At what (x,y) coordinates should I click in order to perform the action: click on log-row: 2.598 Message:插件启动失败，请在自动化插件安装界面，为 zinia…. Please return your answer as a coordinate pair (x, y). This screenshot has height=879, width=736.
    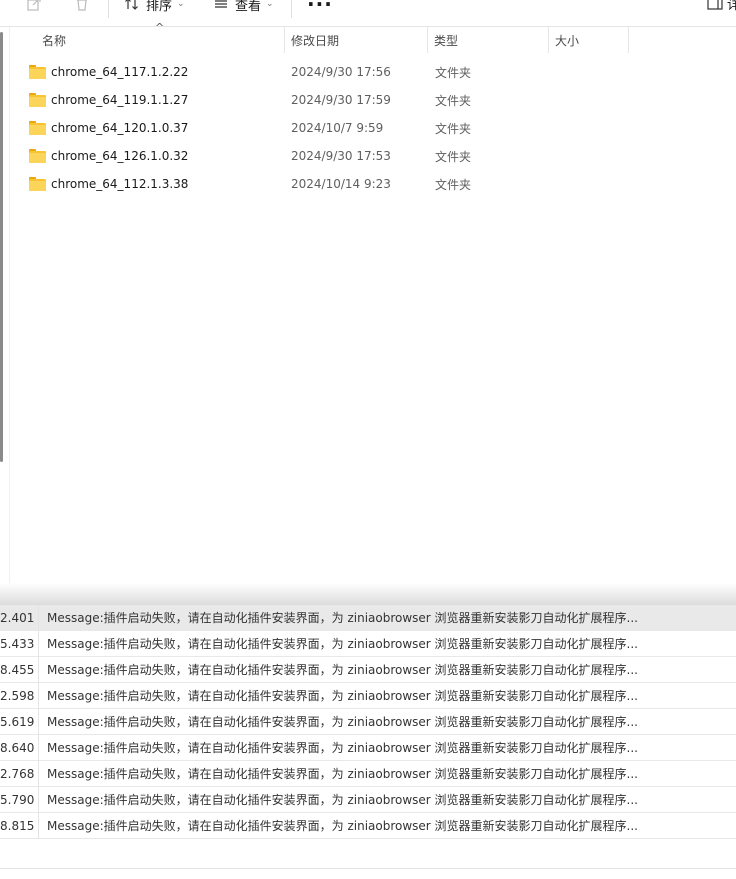
    Looking at the image, I should click on (368, 695).